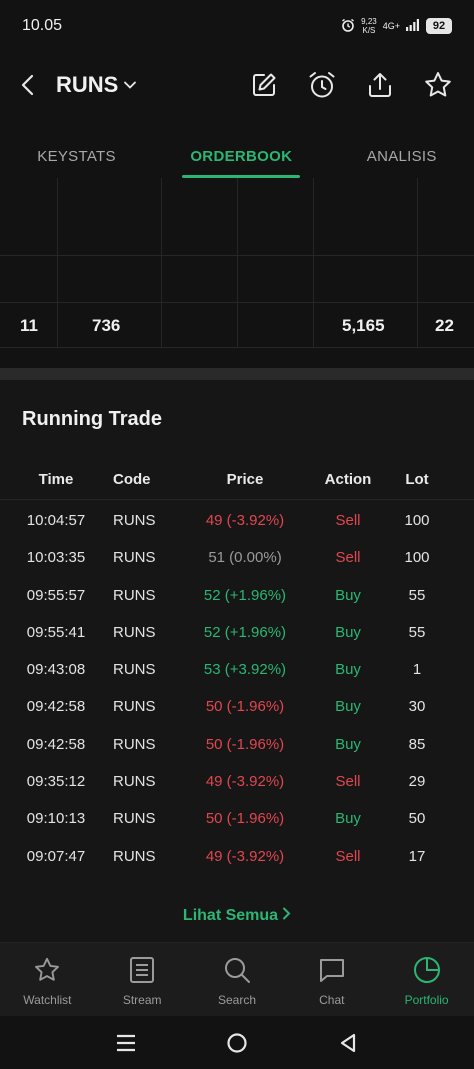  I want to click on see-all-label: Lihat Semua, so click(230, 915).